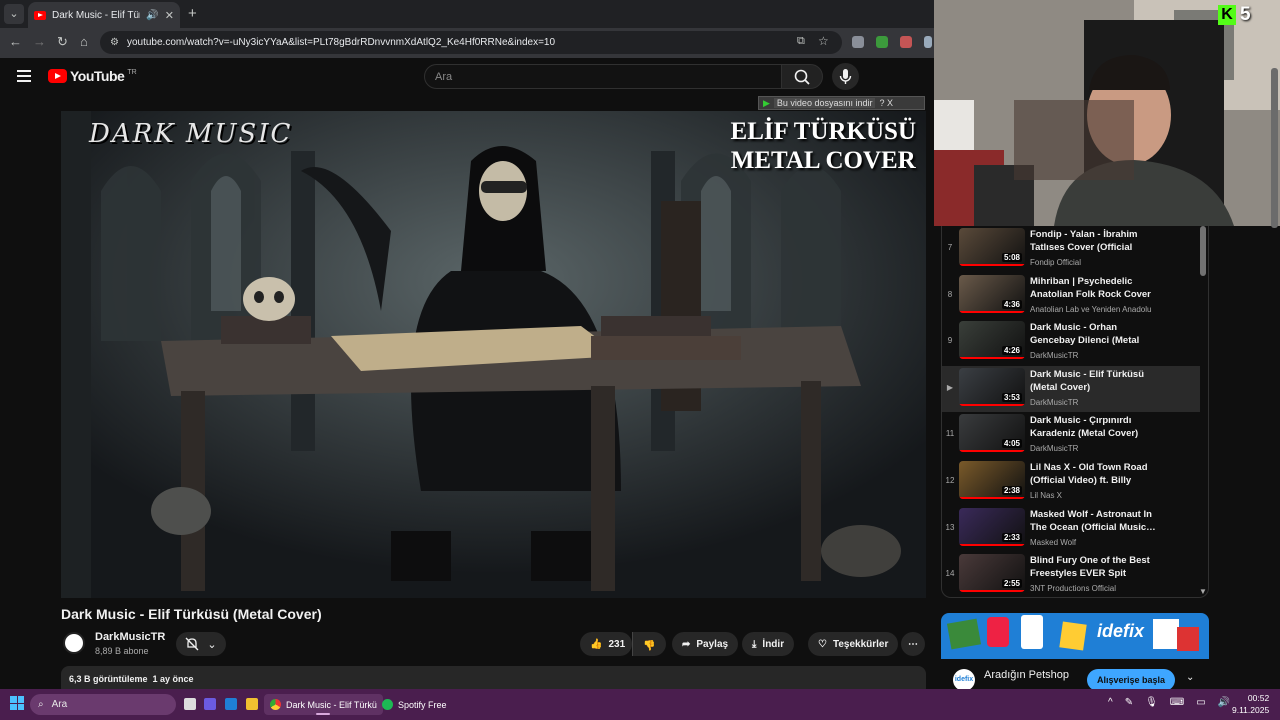  Describe the element at coordinates (104, 15) in the screenshot. I see `browser-tab-active: Dark Music - Elif Türküsü (M 🔊 ✕` at that location.